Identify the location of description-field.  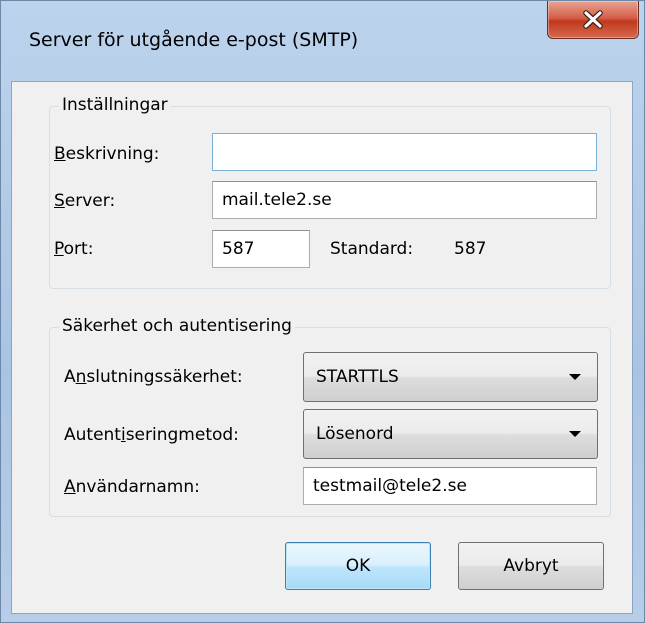
(404, 152).